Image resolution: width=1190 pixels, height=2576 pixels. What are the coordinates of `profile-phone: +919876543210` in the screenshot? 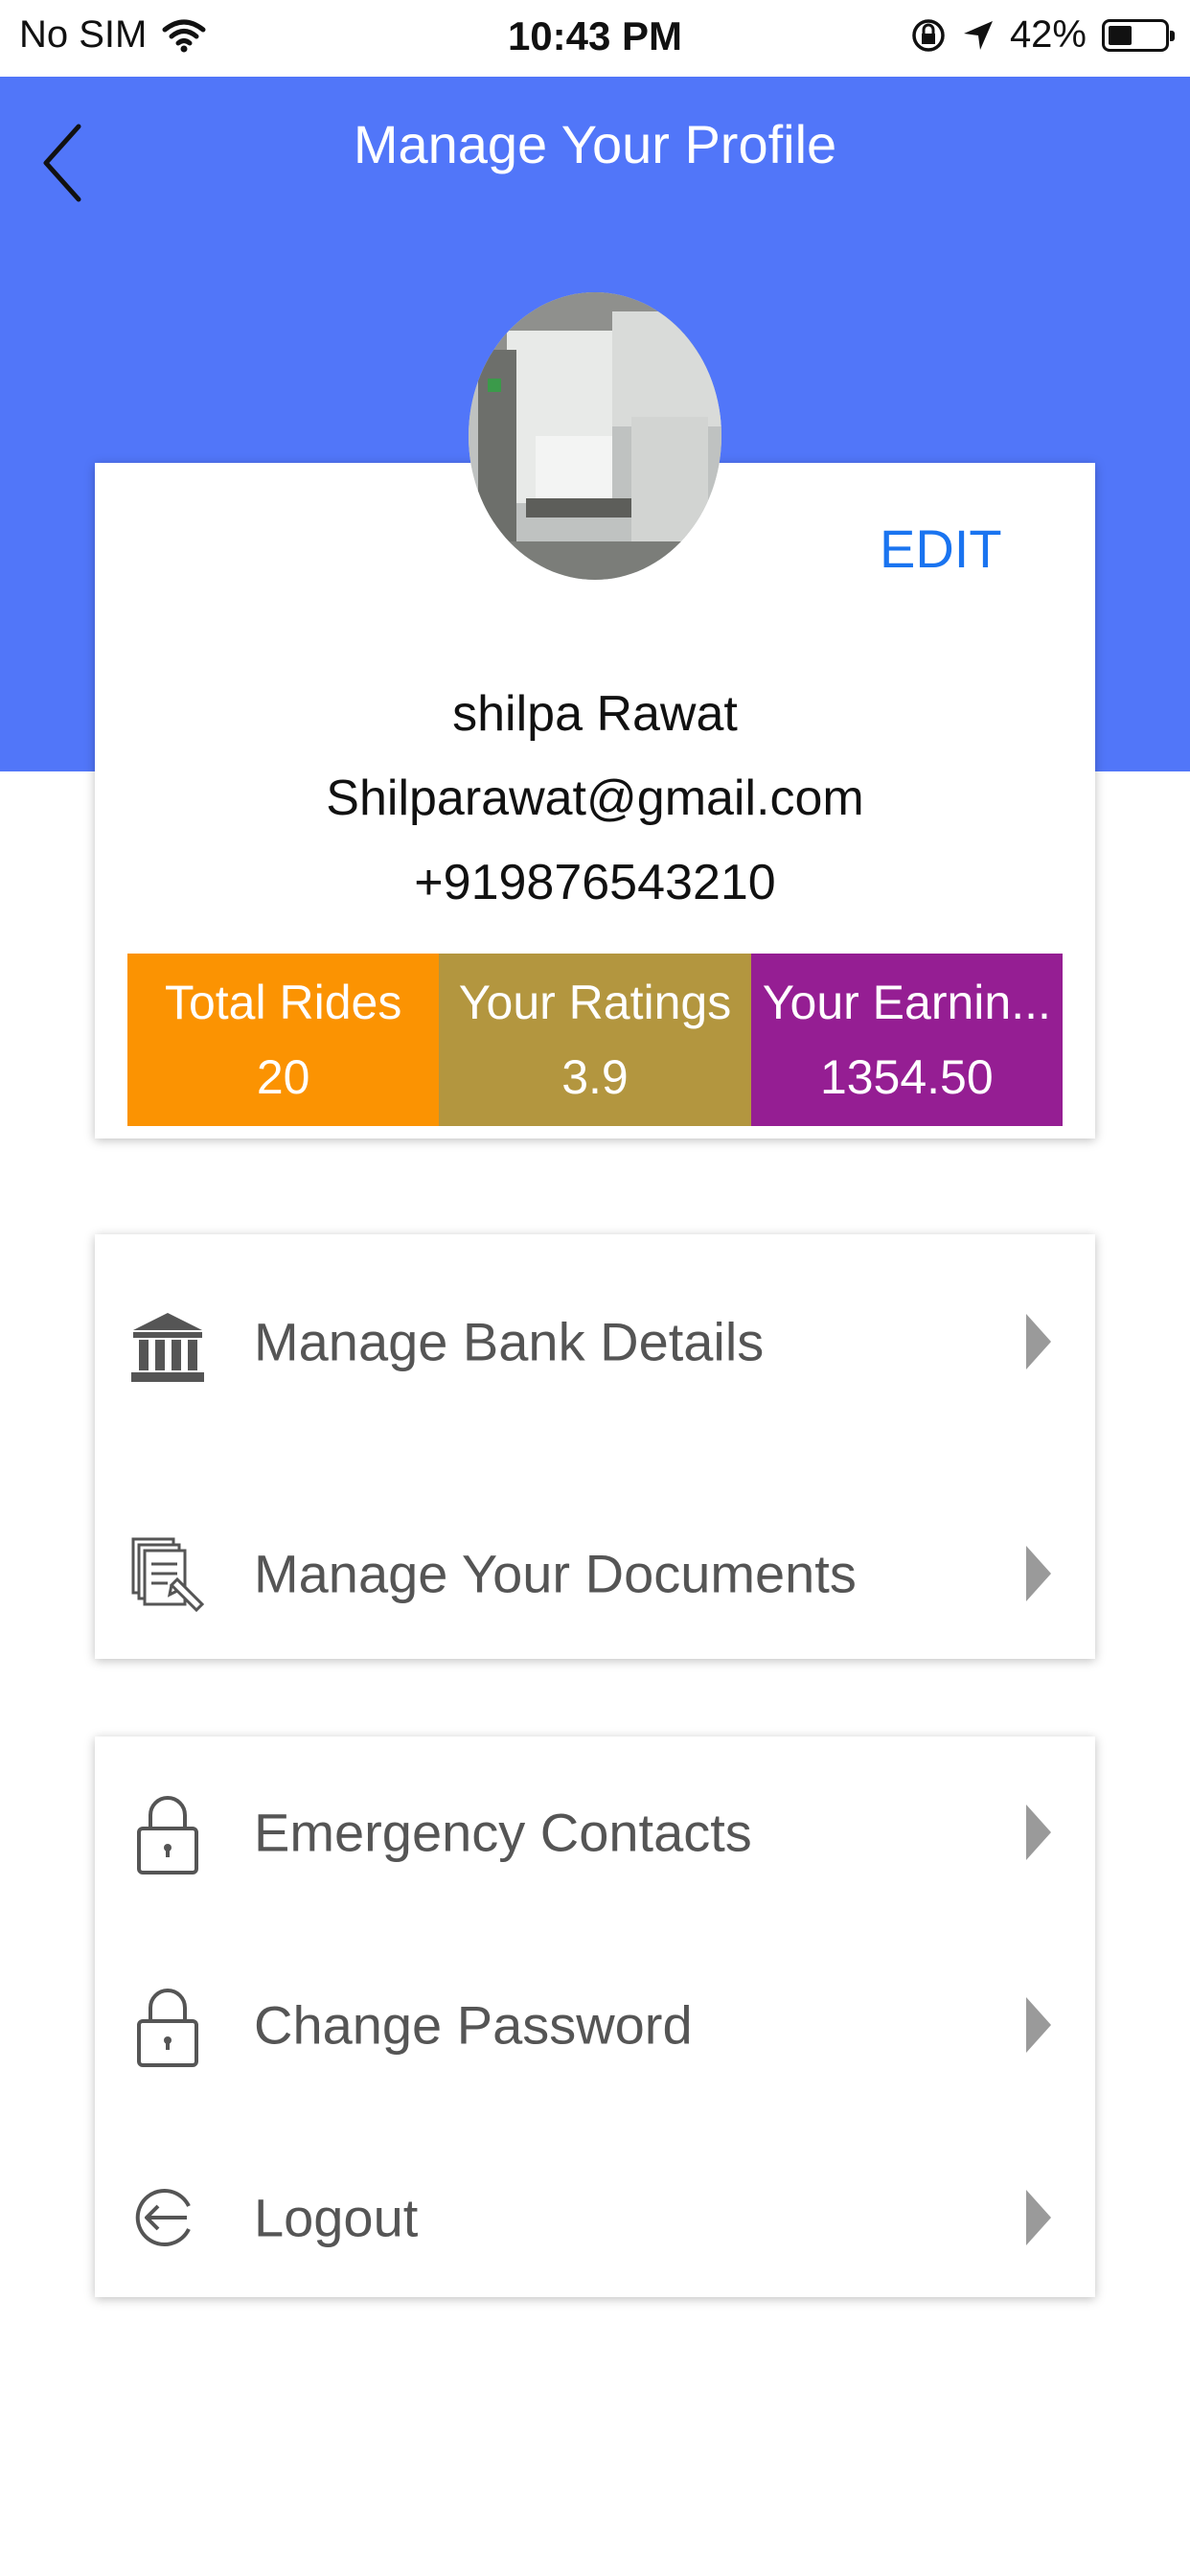 It's located at (595, 882).